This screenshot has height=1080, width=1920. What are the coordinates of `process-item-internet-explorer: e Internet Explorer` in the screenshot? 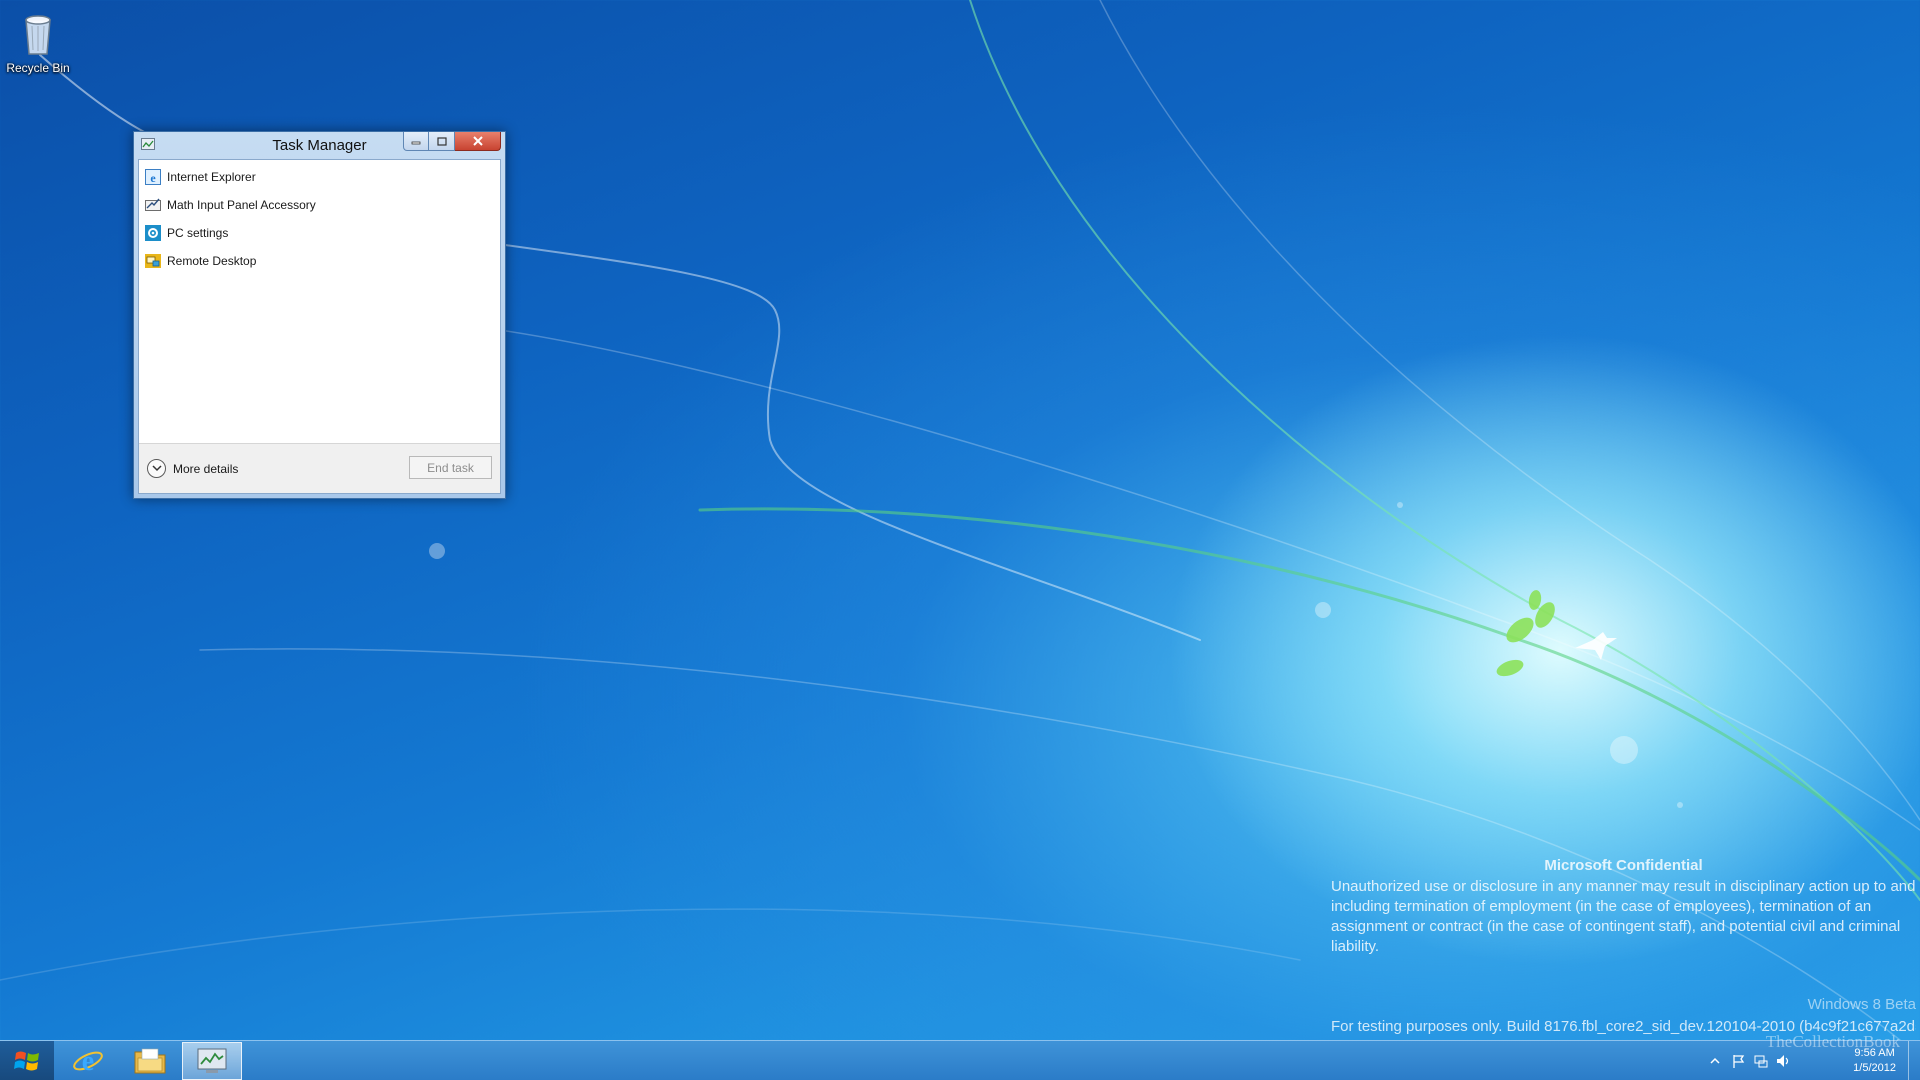 It's located at (319, 177).